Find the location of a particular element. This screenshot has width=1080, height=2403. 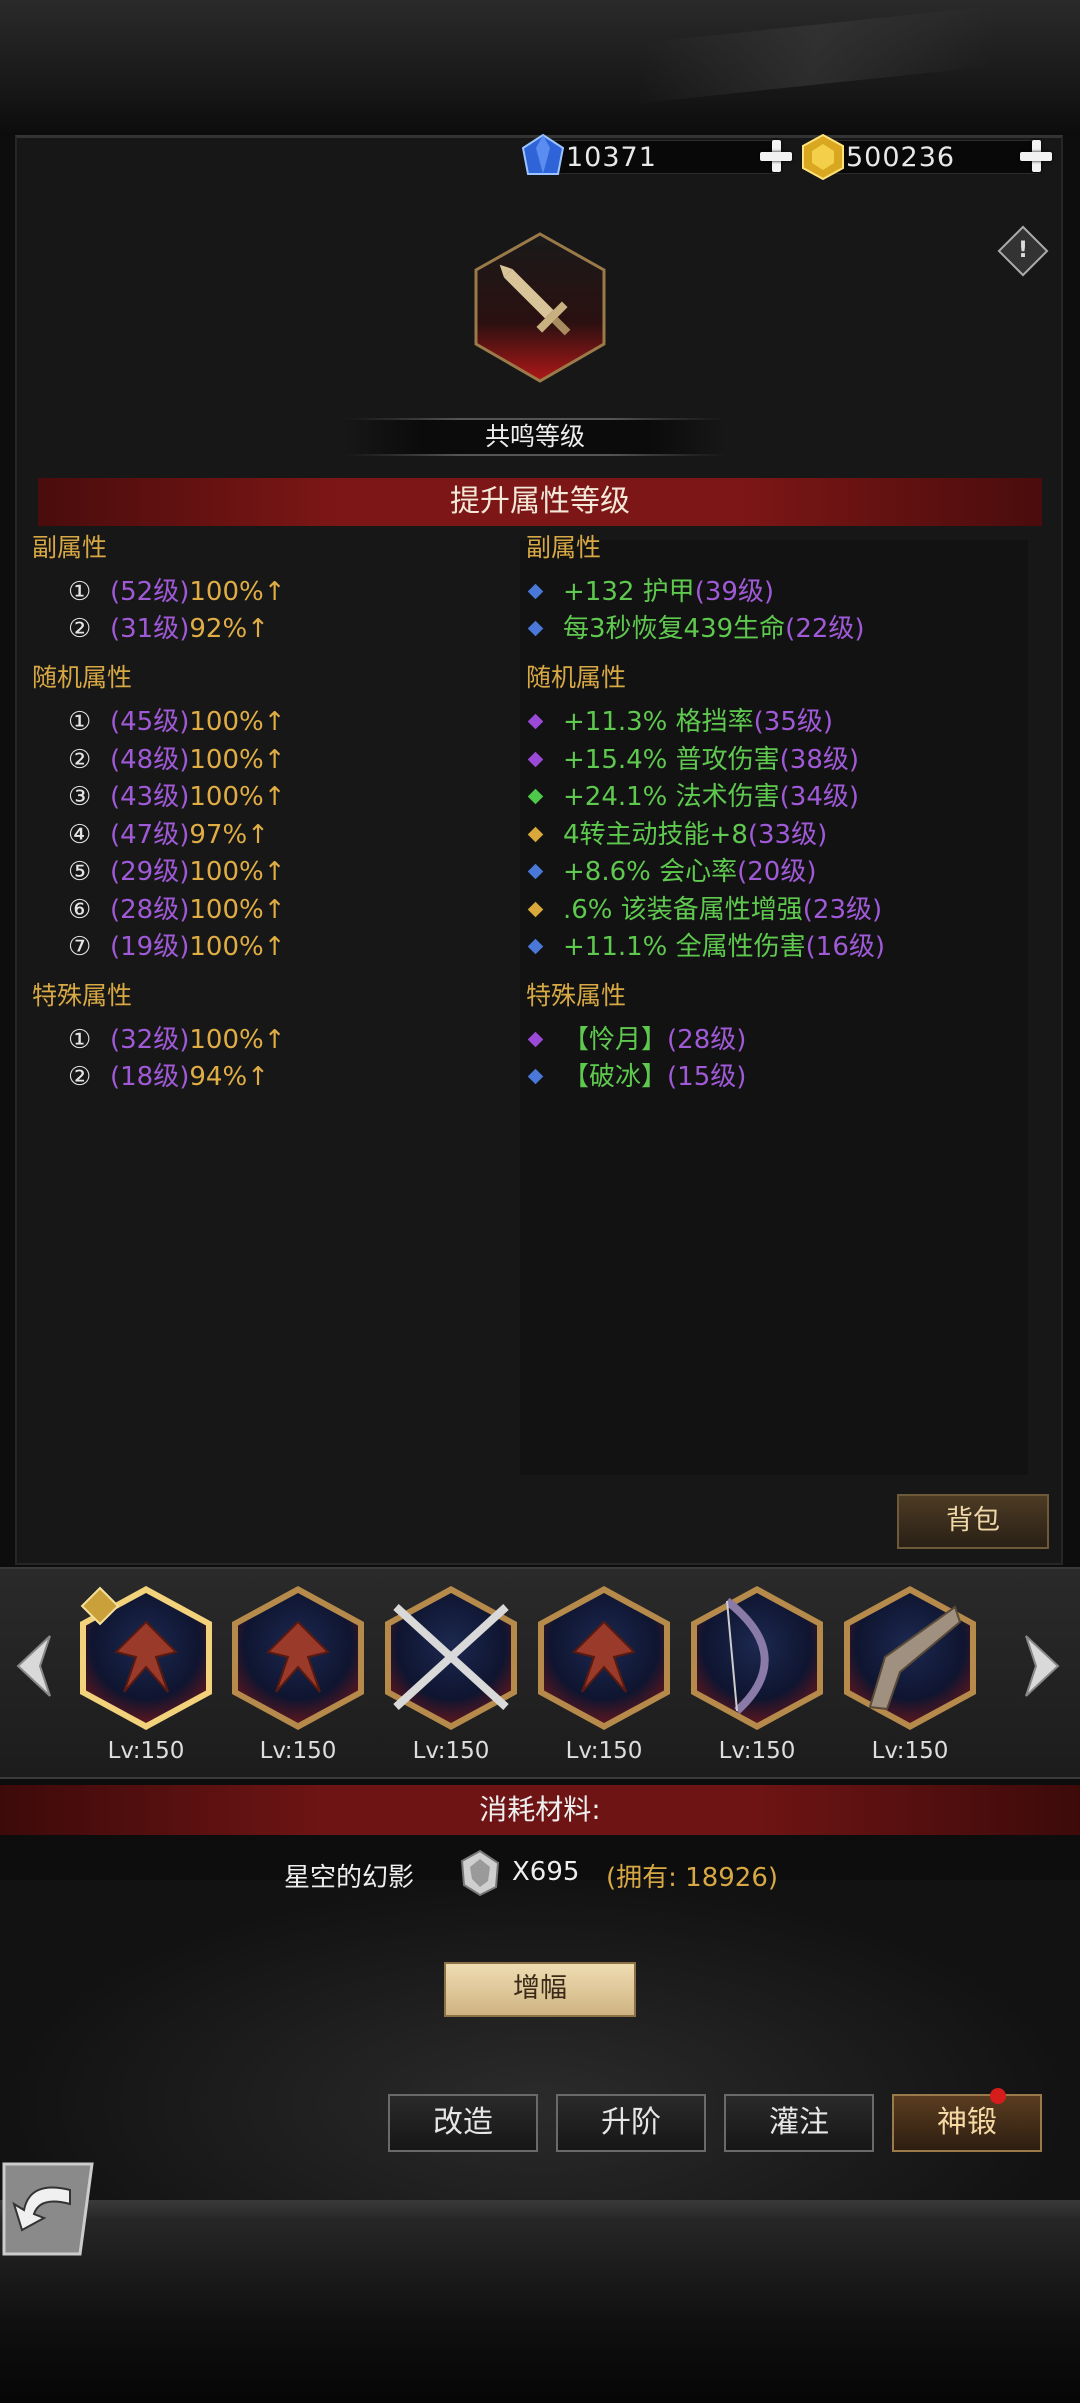

left-random-row: ③ (43级)100%↑ is located at coordinates (177, 797).